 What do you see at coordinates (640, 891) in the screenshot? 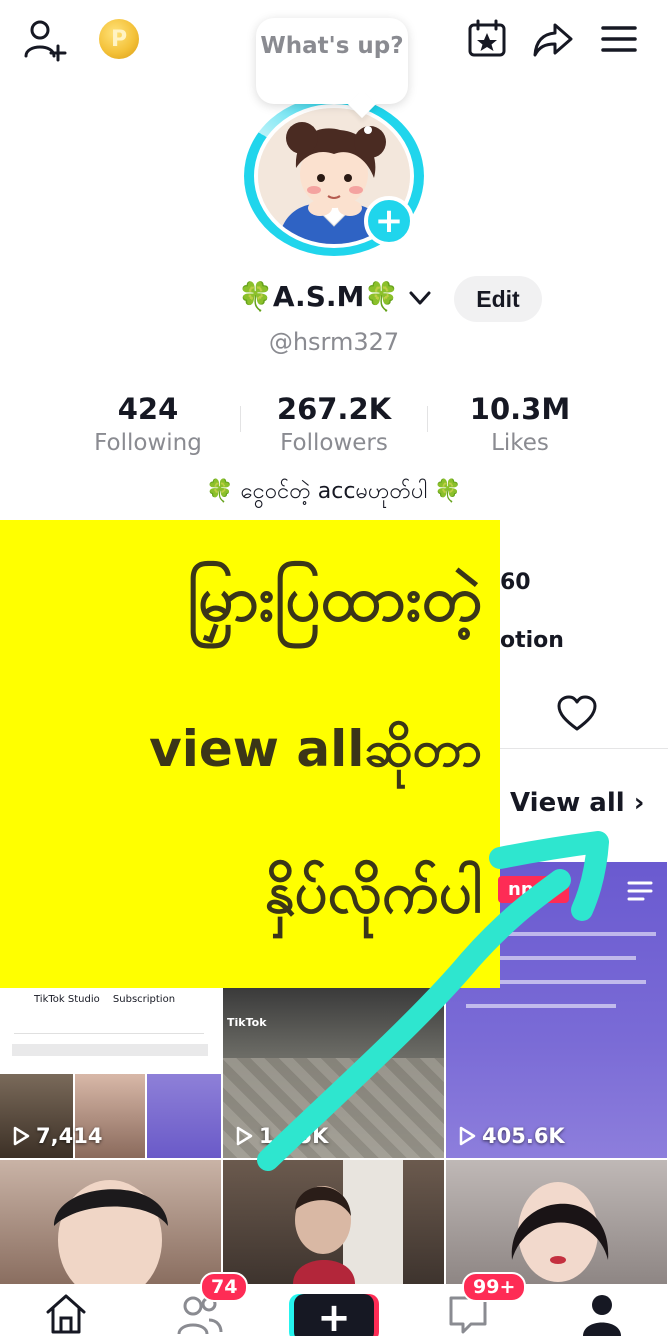
I see `menu-lines-icon` at bounding box center [640, 891].